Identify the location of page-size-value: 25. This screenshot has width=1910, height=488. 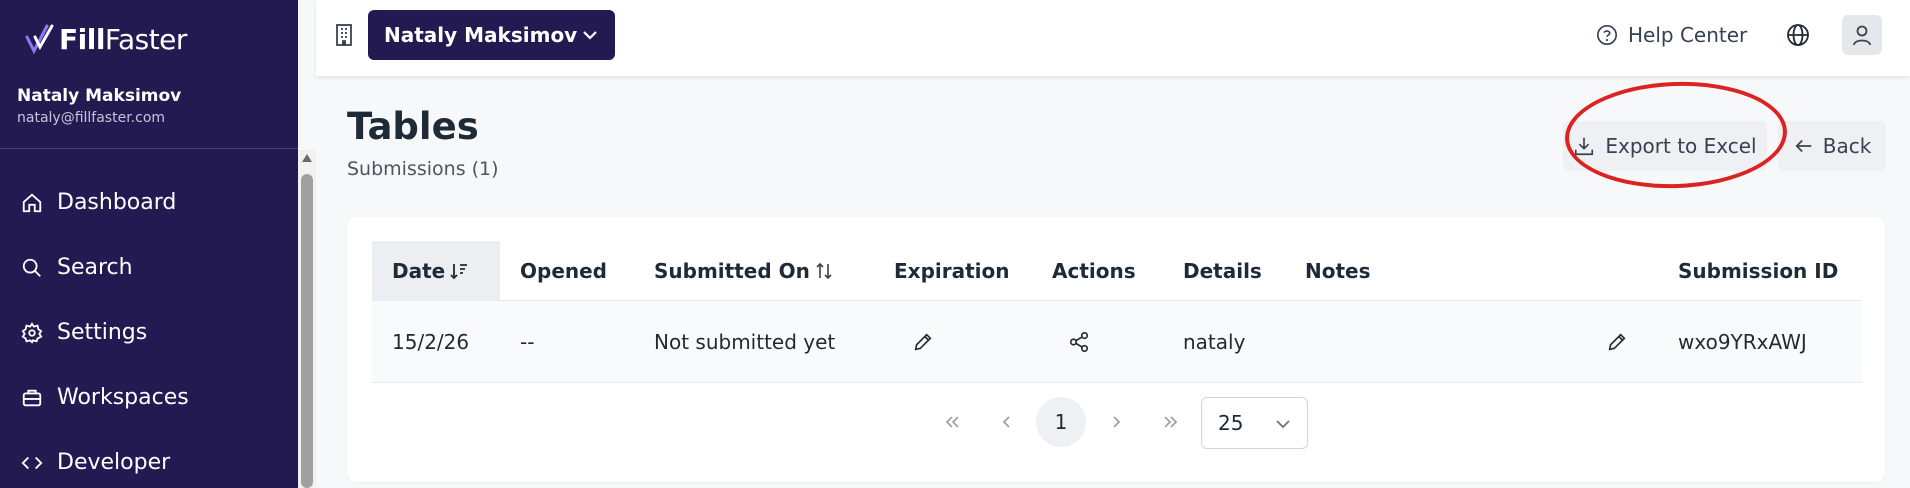
(1231, 423).